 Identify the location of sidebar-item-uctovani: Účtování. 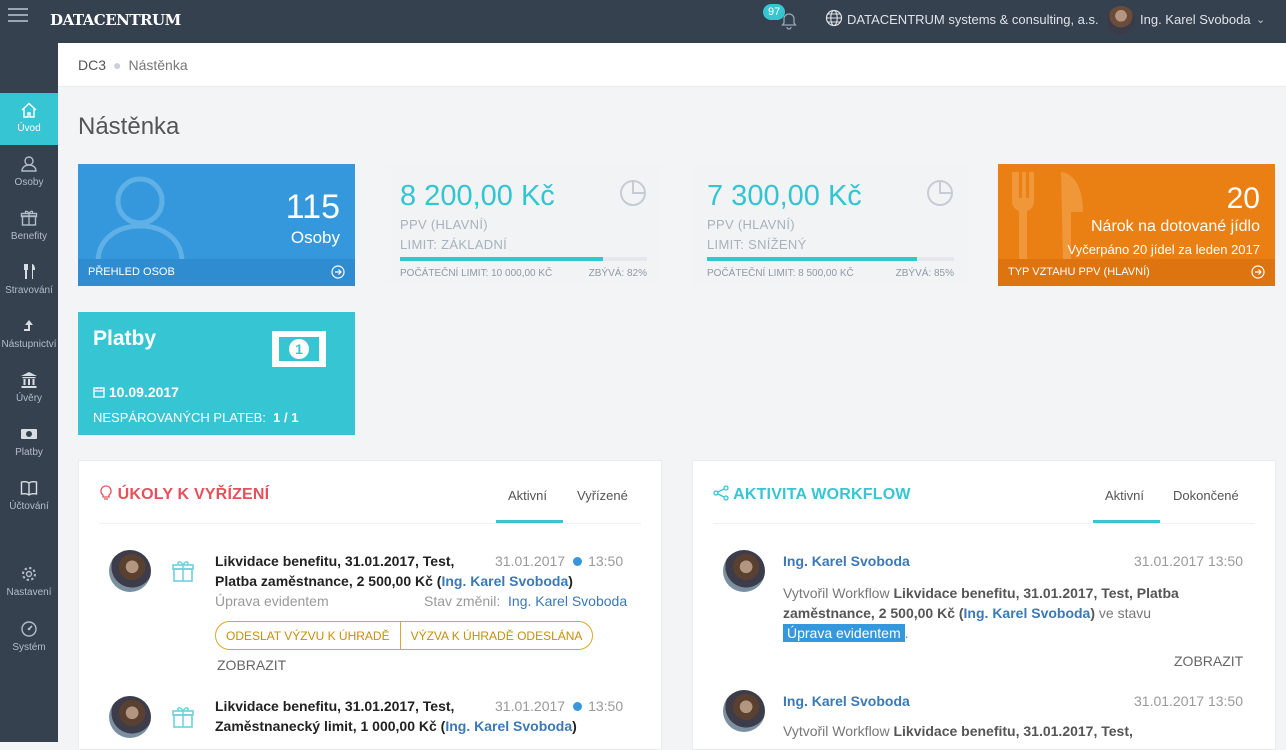
(29, 497).